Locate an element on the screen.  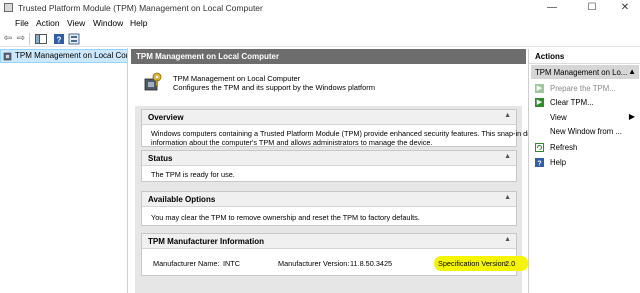
menu-action: Action is located at coordinates (48, 23).